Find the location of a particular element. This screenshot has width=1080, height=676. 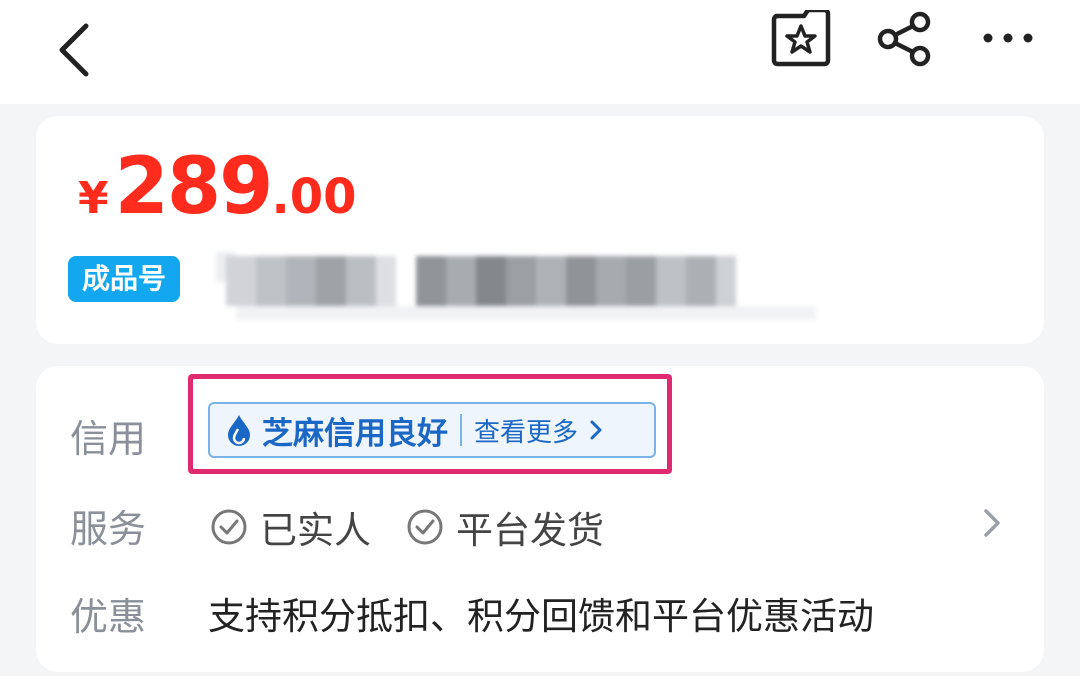

chevron-left-icon is located at coordinates (77, 50).